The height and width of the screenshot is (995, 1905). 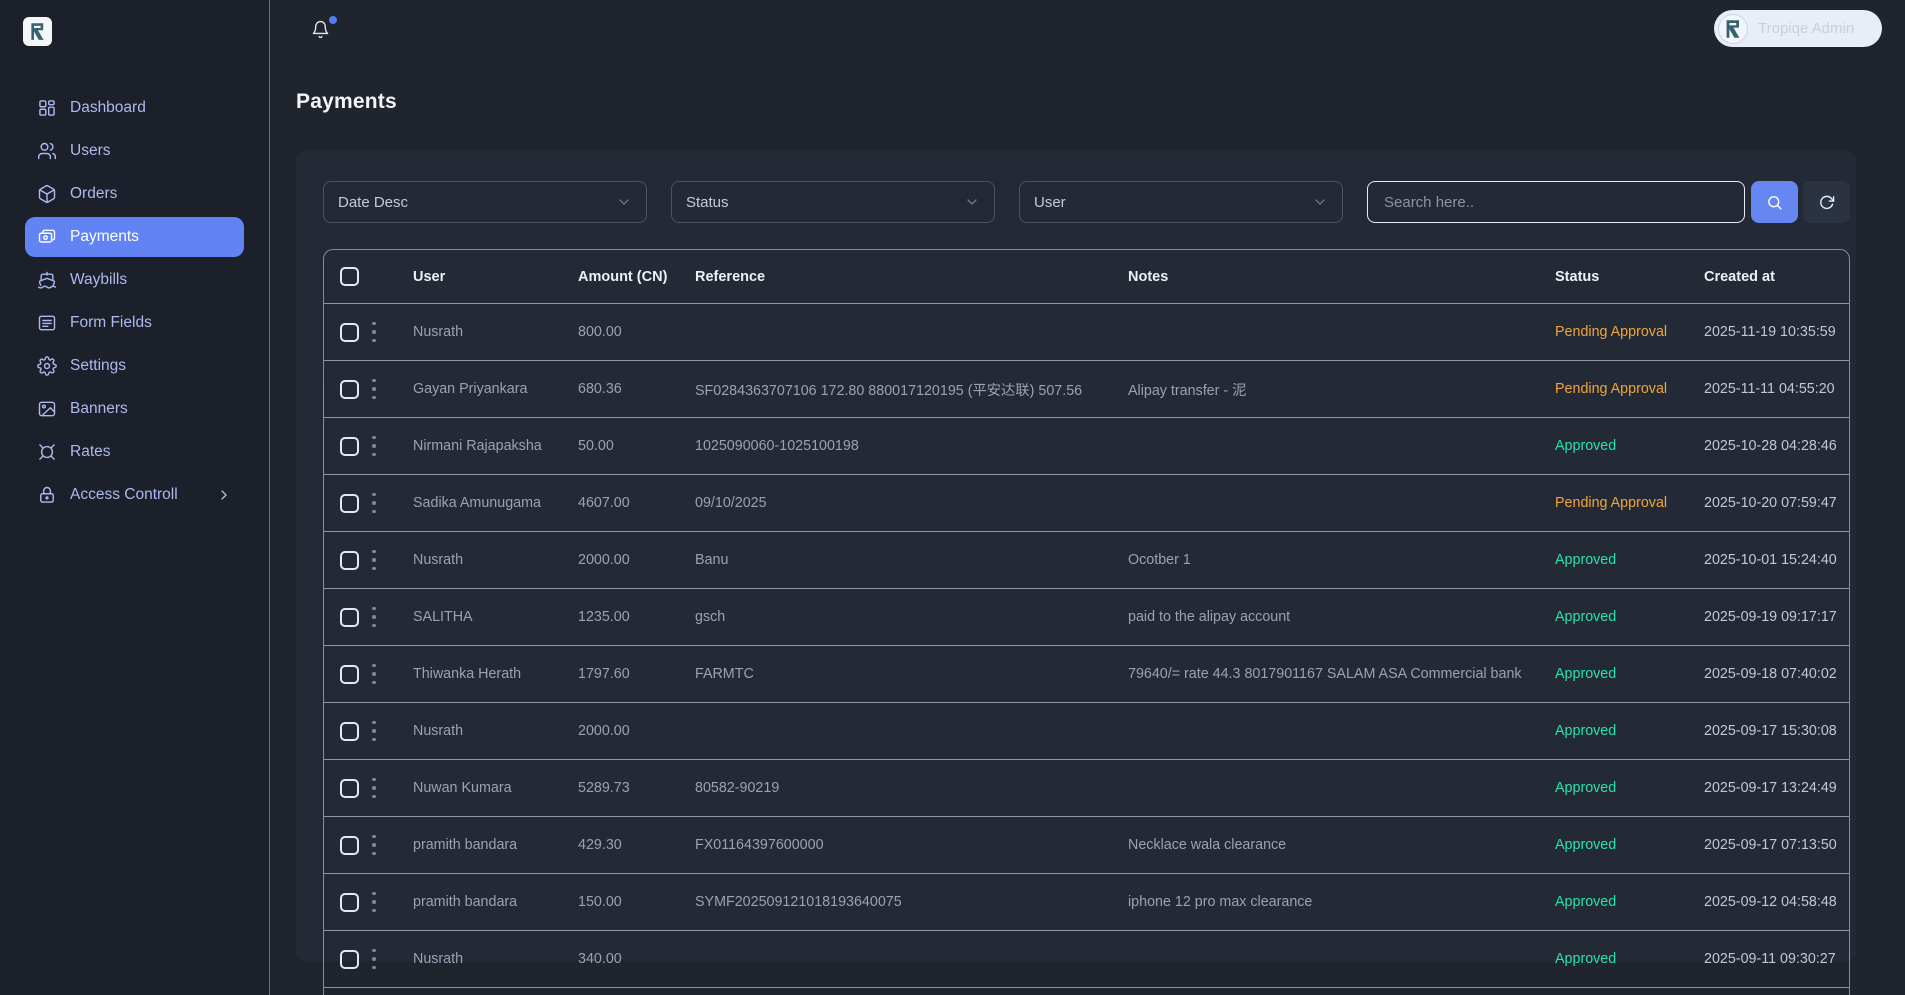 What do you see at coordinates (462, 788) in the screenshot?
I see `cell-user: Nuwan Kumara` at bounding box center [462, 788].